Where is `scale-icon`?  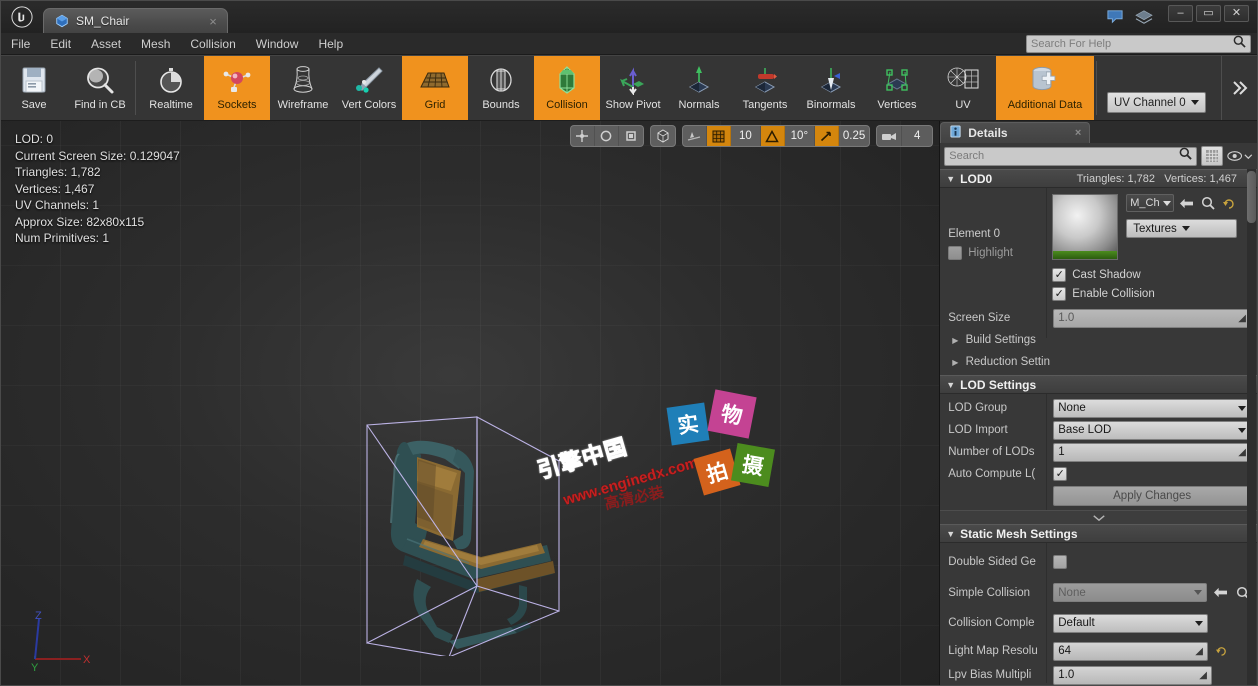
scale-icon is located at coordinates (631, 136).